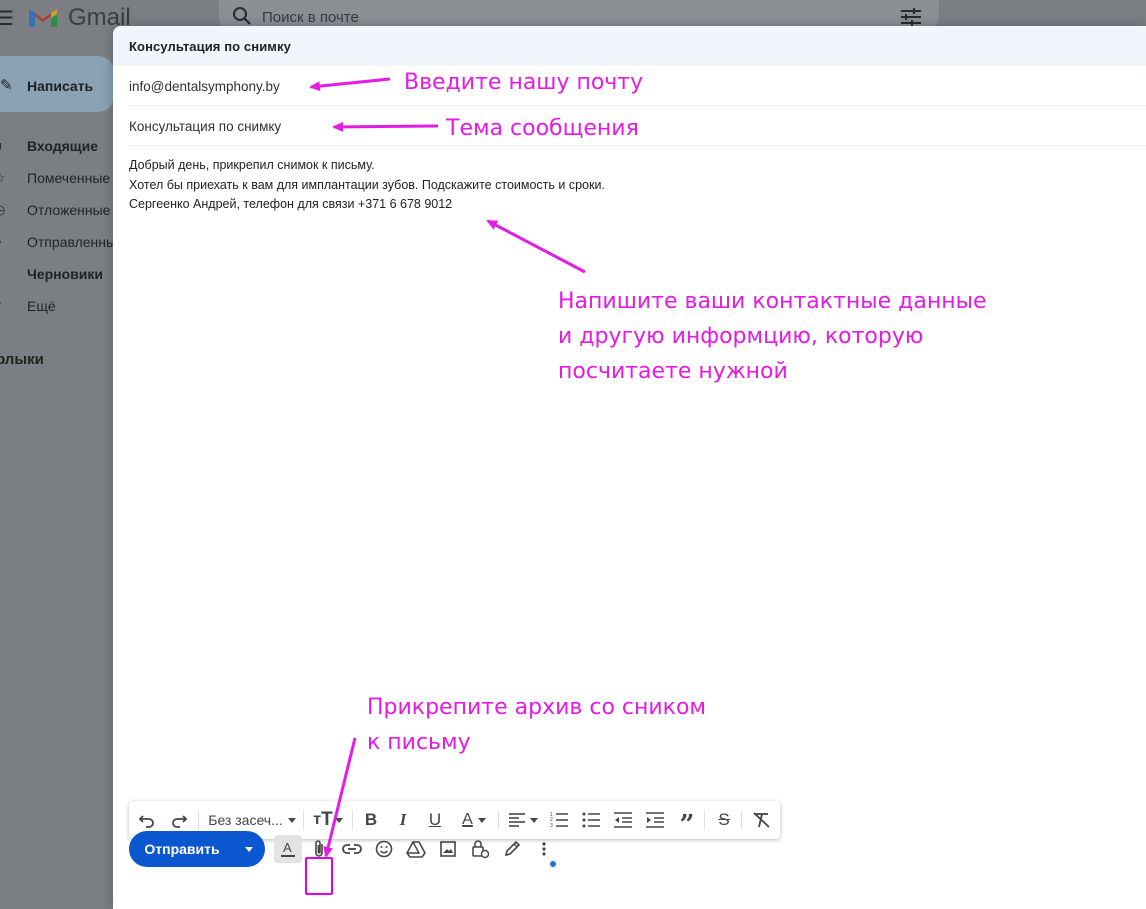  Describe the element at coordinates (403, 820) in the screenshot. I see `italic-icon: I` at that location.